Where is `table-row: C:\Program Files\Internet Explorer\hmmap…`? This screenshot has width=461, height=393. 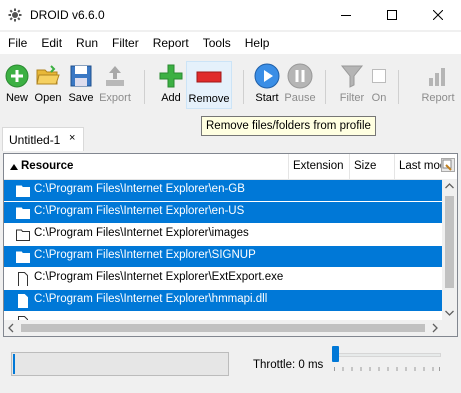 table-row: C:\Program Files\Internet Explorer\hmmap… is located at coordinates (230, 300).